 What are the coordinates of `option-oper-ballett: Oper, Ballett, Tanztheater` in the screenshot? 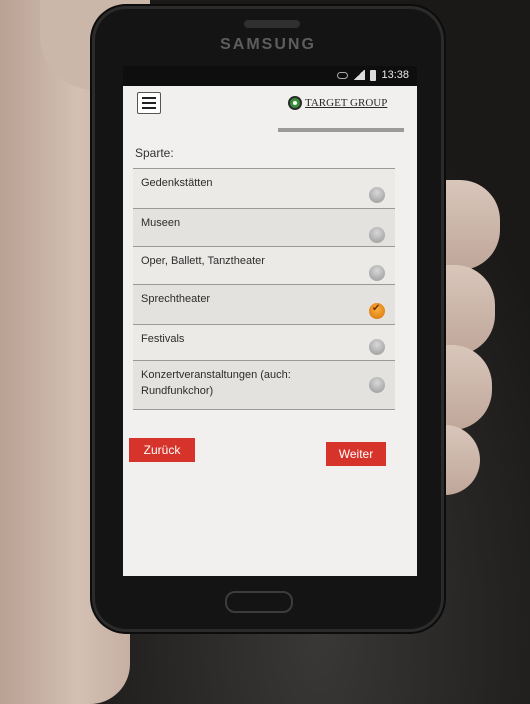 It's located at (264, 265).